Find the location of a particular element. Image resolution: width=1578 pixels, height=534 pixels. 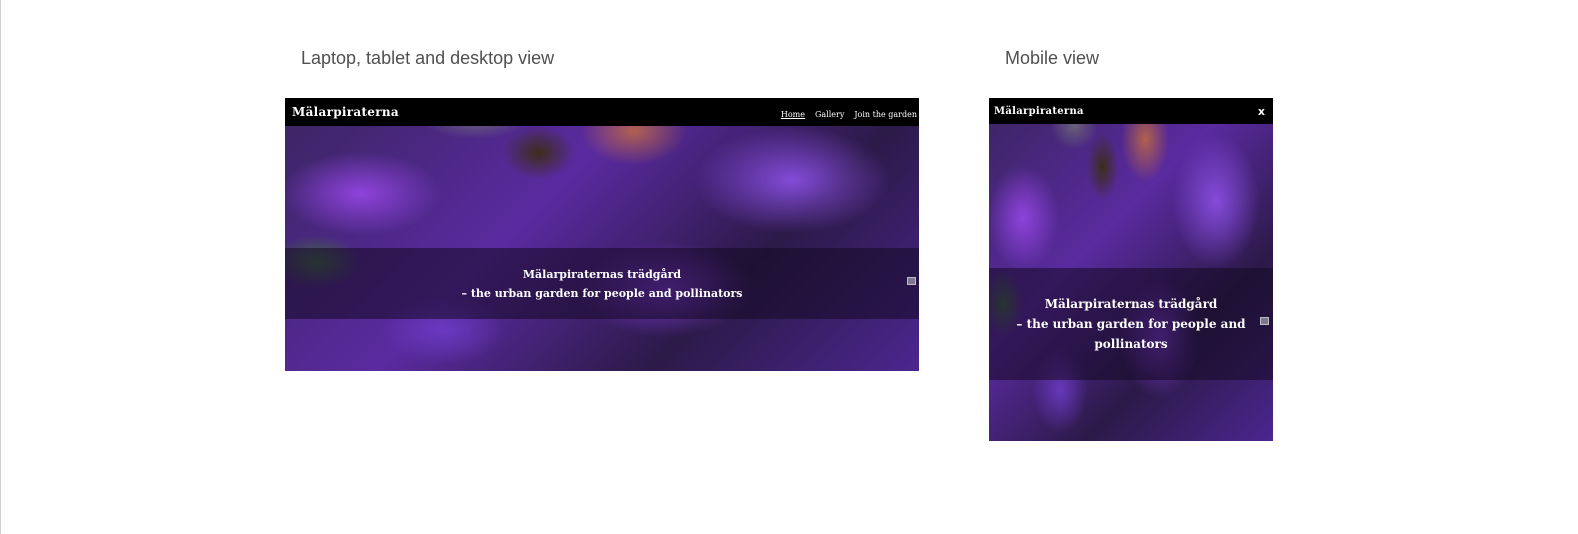

image-icon-mobile is located at coordinates (1264, 321).